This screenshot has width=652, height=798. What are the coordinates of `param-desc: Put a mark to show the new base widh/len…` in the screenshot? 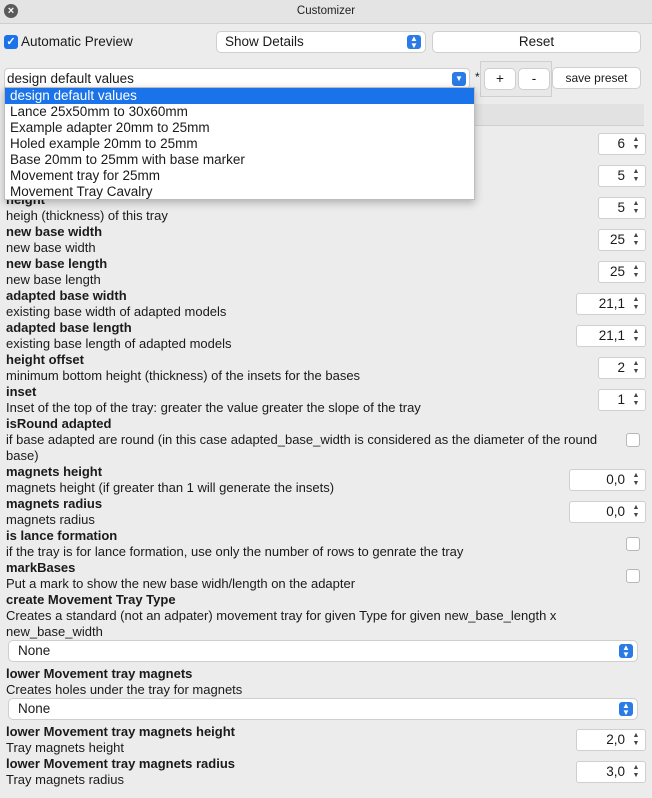 It's located at (181, 583).